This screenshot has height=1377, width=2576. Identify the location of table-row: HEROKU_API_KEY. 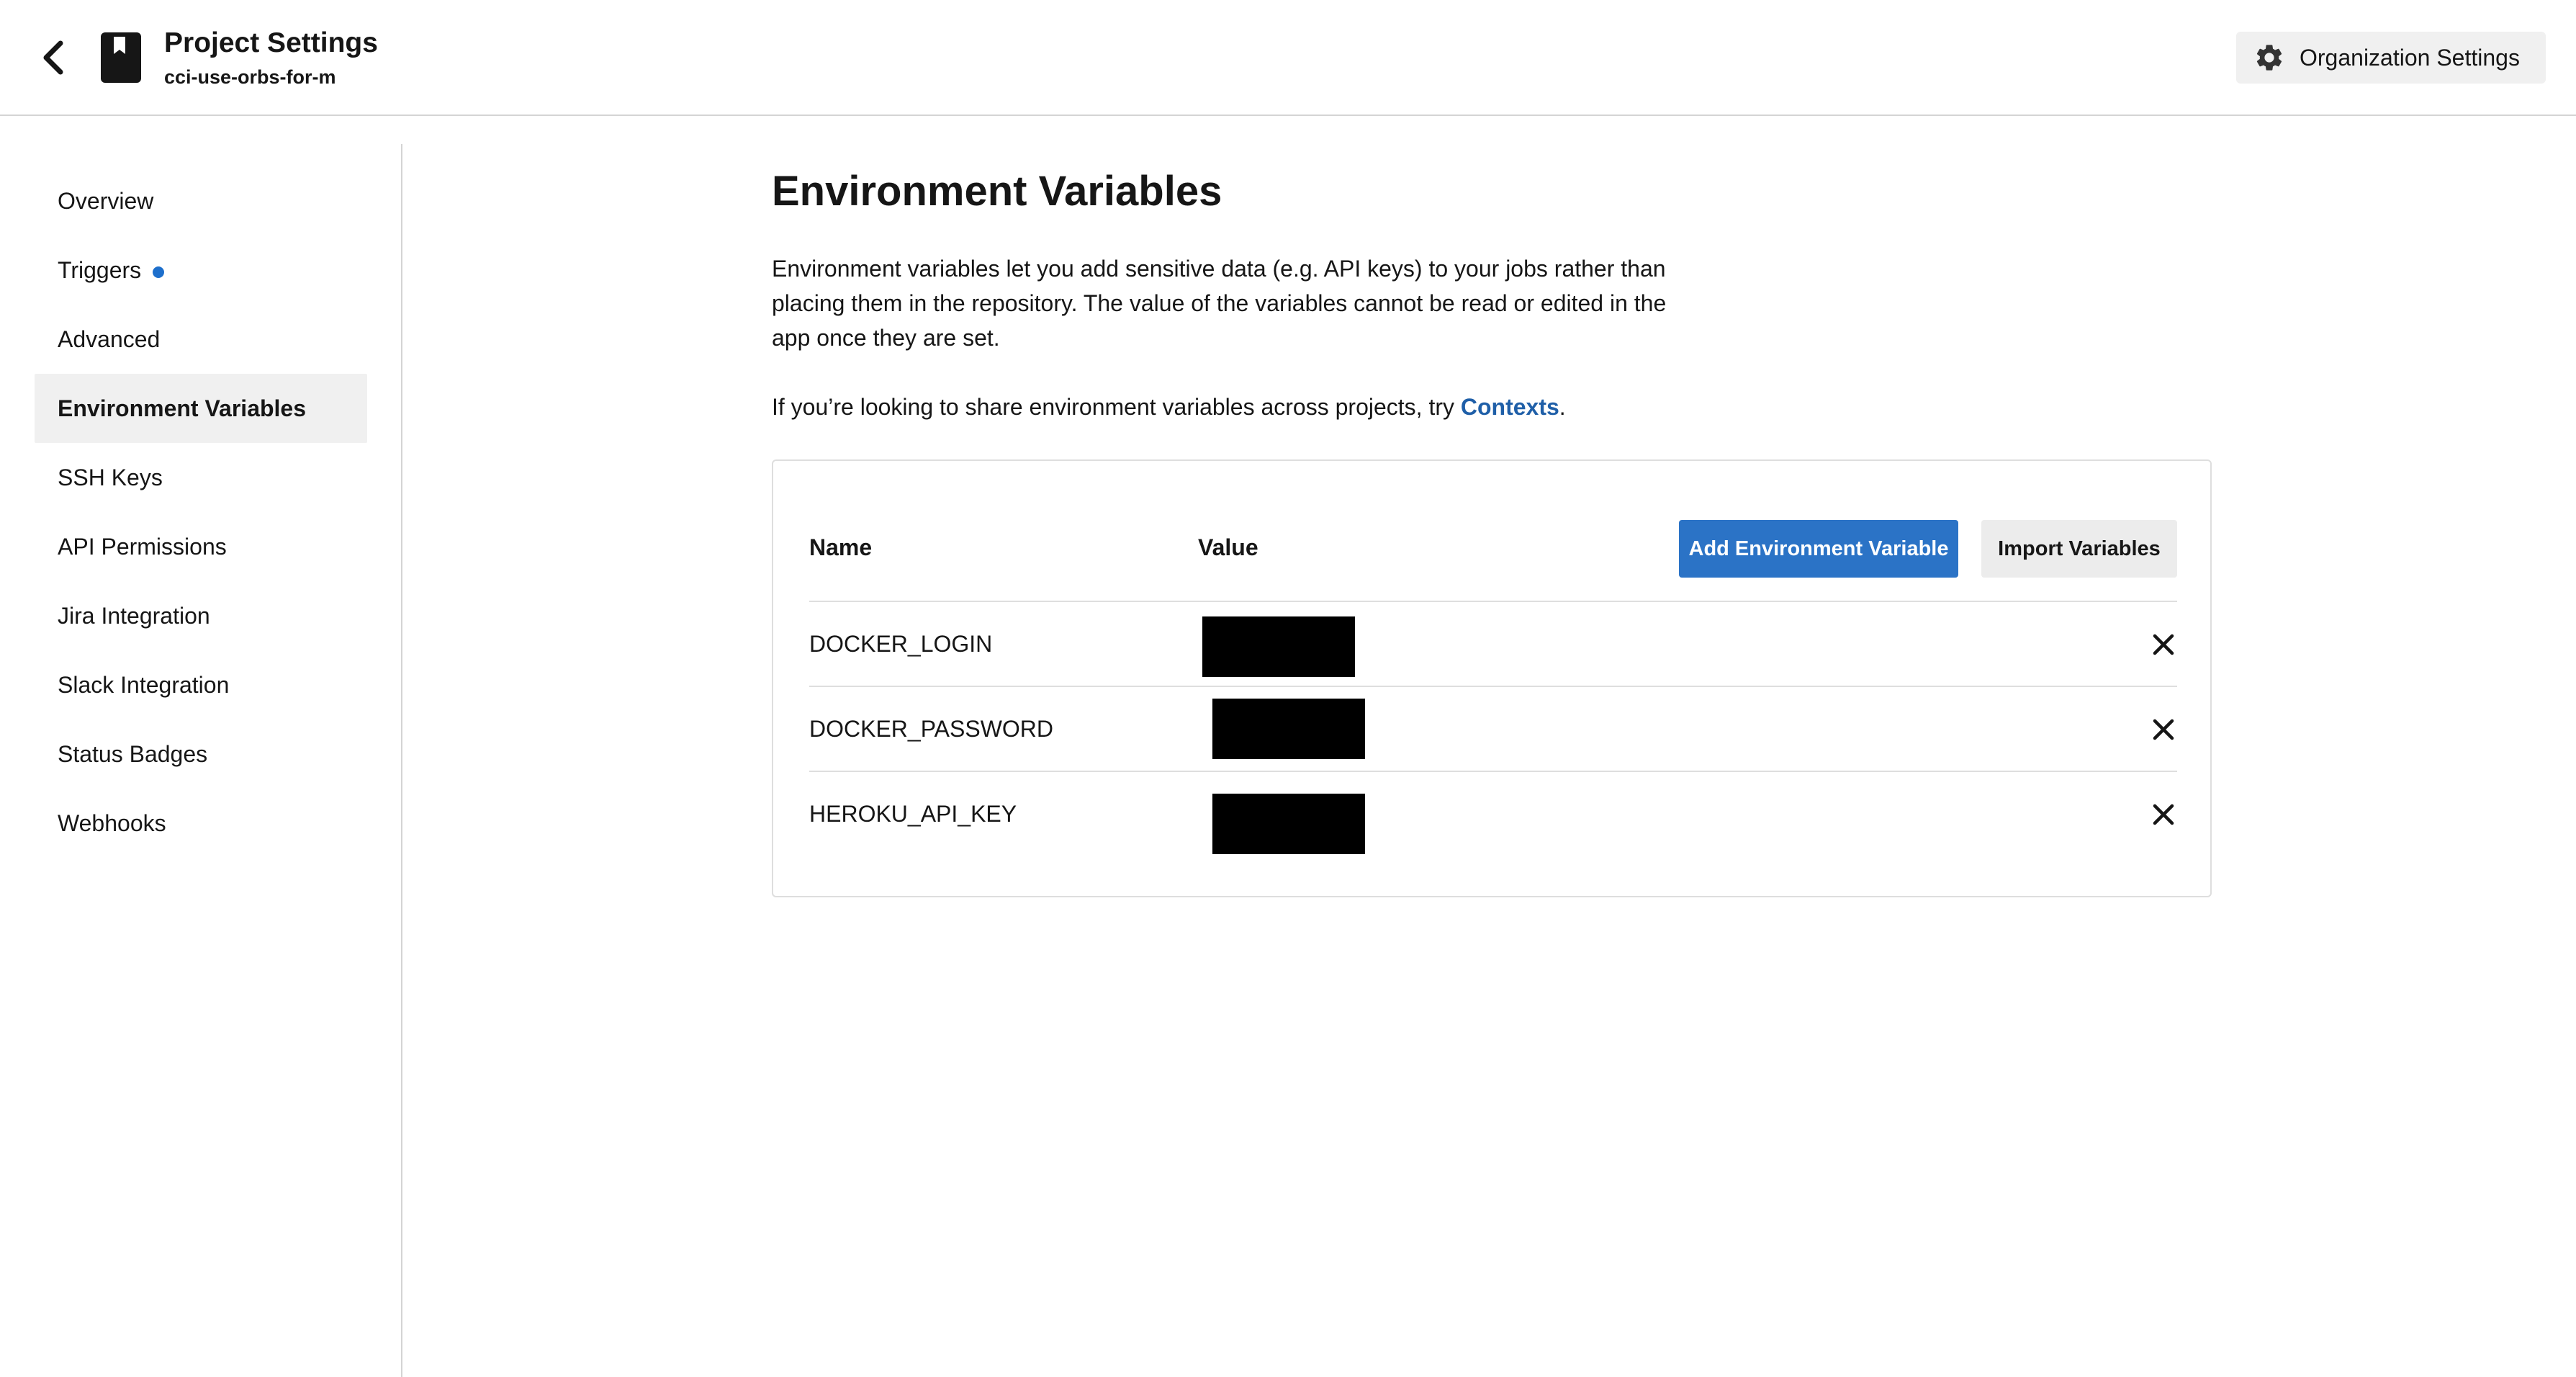
(1493, 814).